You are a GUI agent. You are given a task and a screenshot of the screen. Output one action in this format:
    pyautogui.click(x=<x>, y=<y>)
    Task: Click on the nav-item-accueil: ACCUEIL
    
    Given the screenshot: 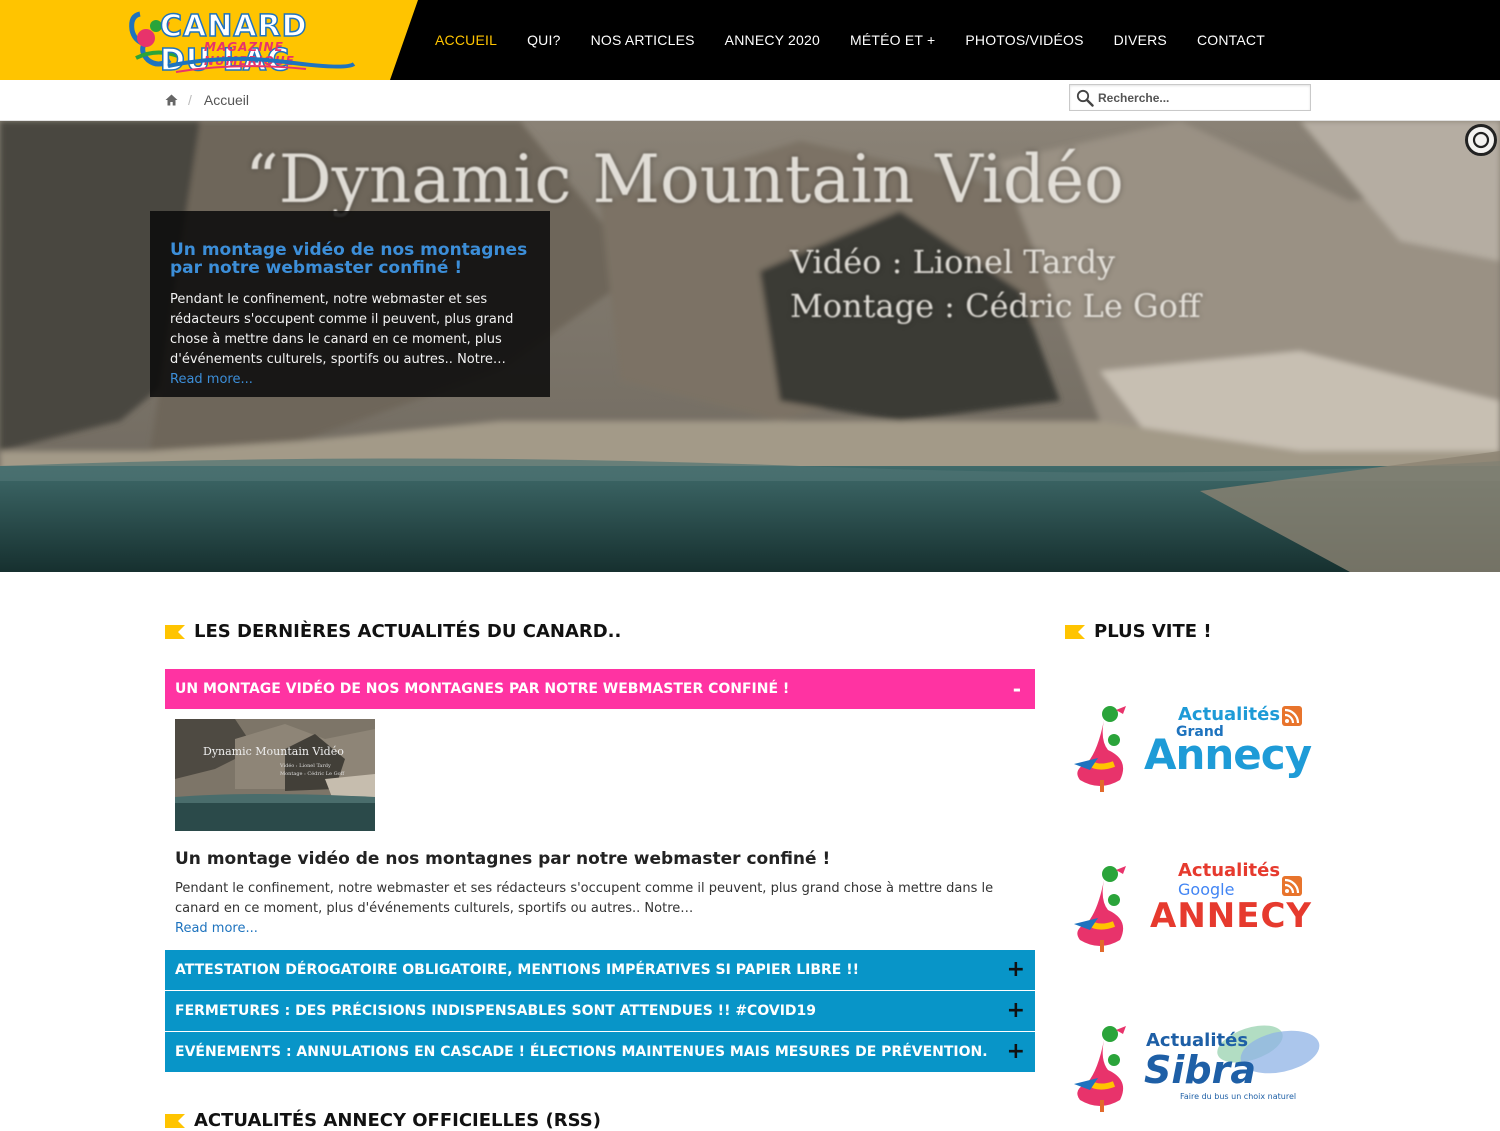 What is the action you would take?
    pyautogui.click(x=466, y=40)
    